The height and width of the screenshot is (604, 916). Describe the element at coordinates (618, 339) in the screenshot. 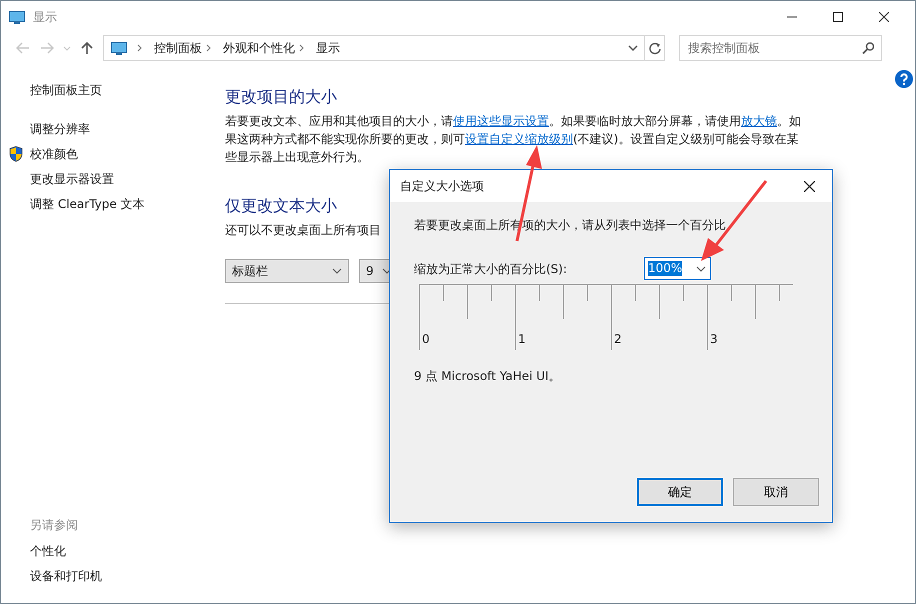

I see `ruler-label: 2` at that location.